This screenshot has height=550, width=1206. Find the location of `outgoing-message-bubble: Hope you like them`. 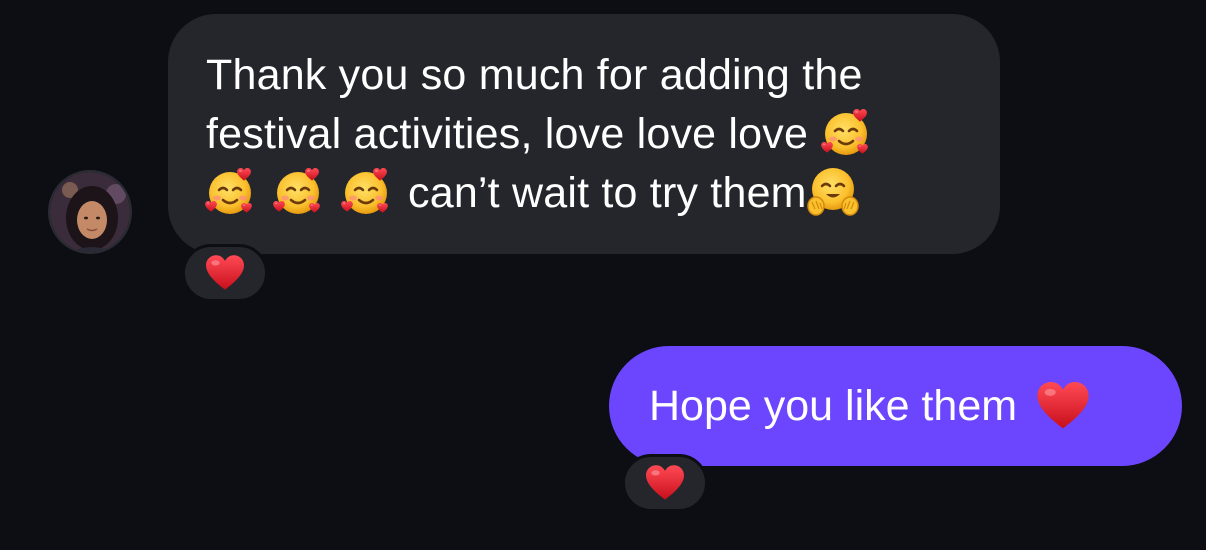

outgoing-message-bubble: Hope you like them is located at coordinates (895, 406).